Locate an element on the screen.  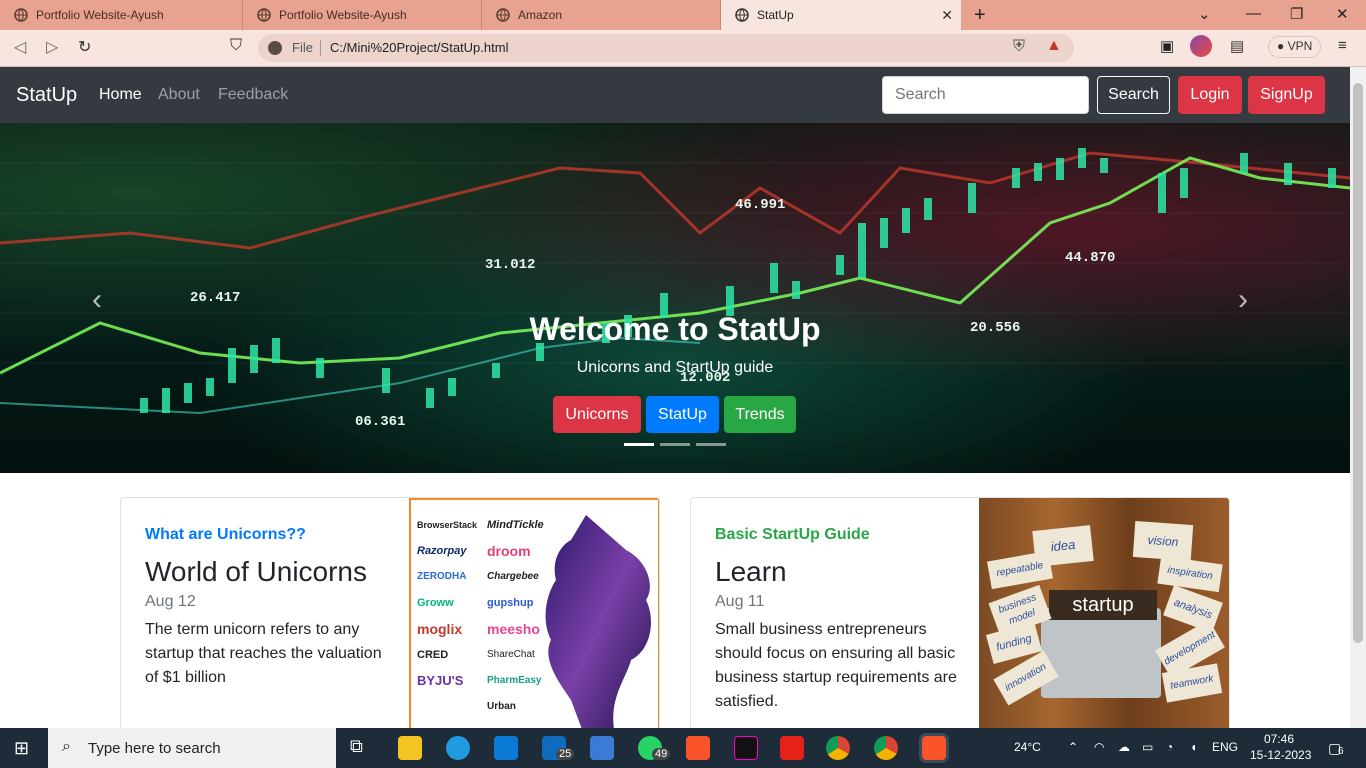
edge-icon is located at coordinates (458, 748).